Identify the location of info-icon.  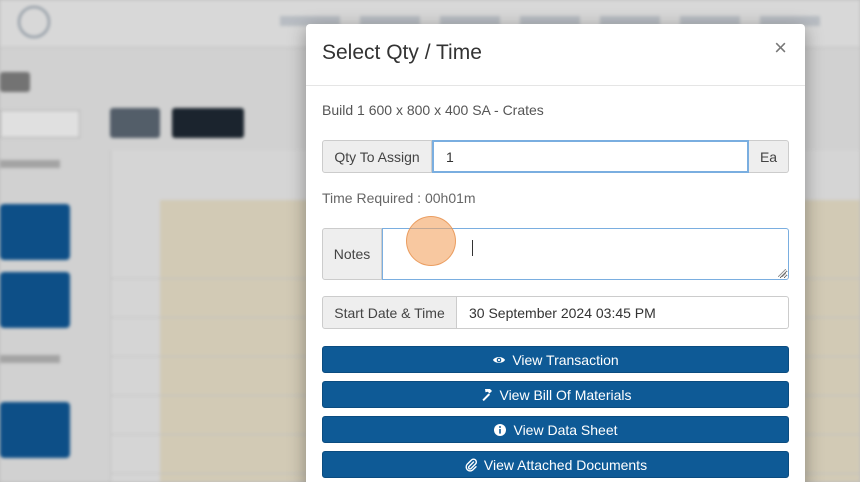
(500, 430).